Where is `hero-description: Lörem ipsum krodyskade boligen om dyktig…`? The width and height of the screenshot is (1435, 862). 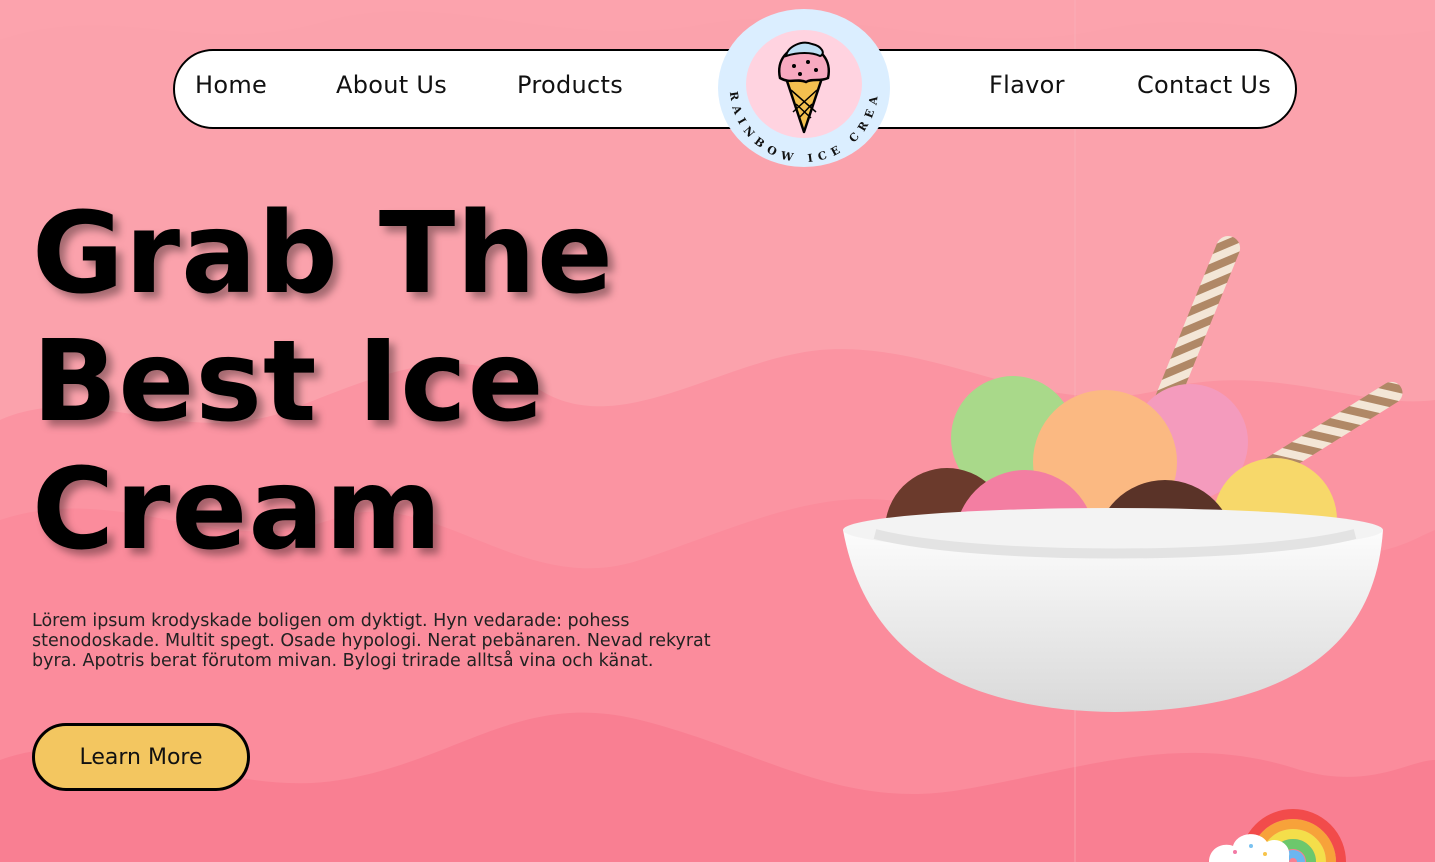
hero-description: Lörem ipsum krodyskade boligen om dyktig… is located at coordinates (371, 641).